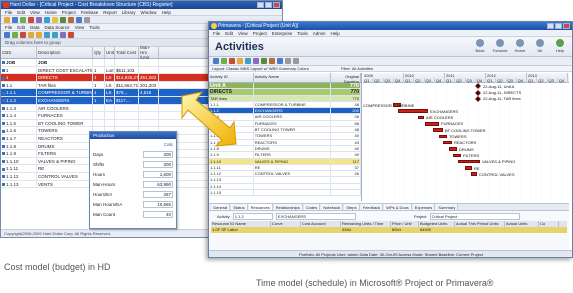 Image resolution: width=573 pixels, height=293 pixels. Describe the element at coordinates (21, 12) in the screenshot. I see `menu-edit: Edit` at that location.